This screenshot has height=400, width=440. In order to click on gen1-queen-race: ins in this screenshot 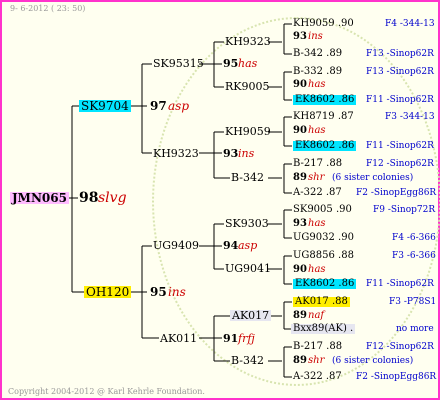, I will do `click(177, 292)`.